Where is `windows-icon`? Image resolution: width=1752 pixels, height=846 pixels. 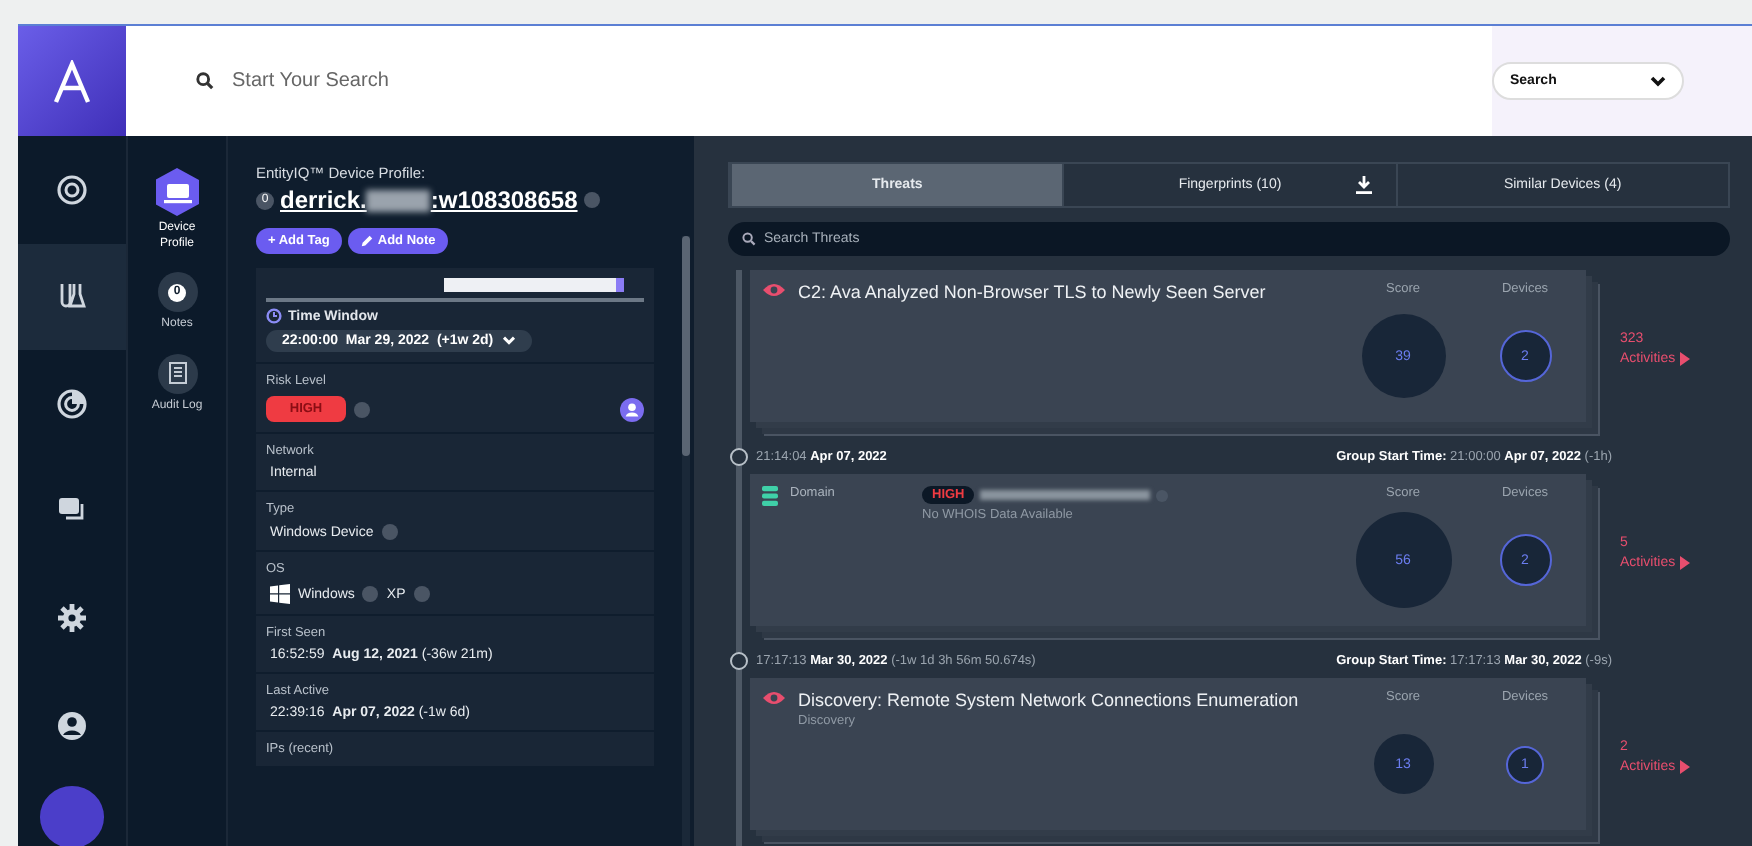 windows-icon is located at coordinates (280, 594).